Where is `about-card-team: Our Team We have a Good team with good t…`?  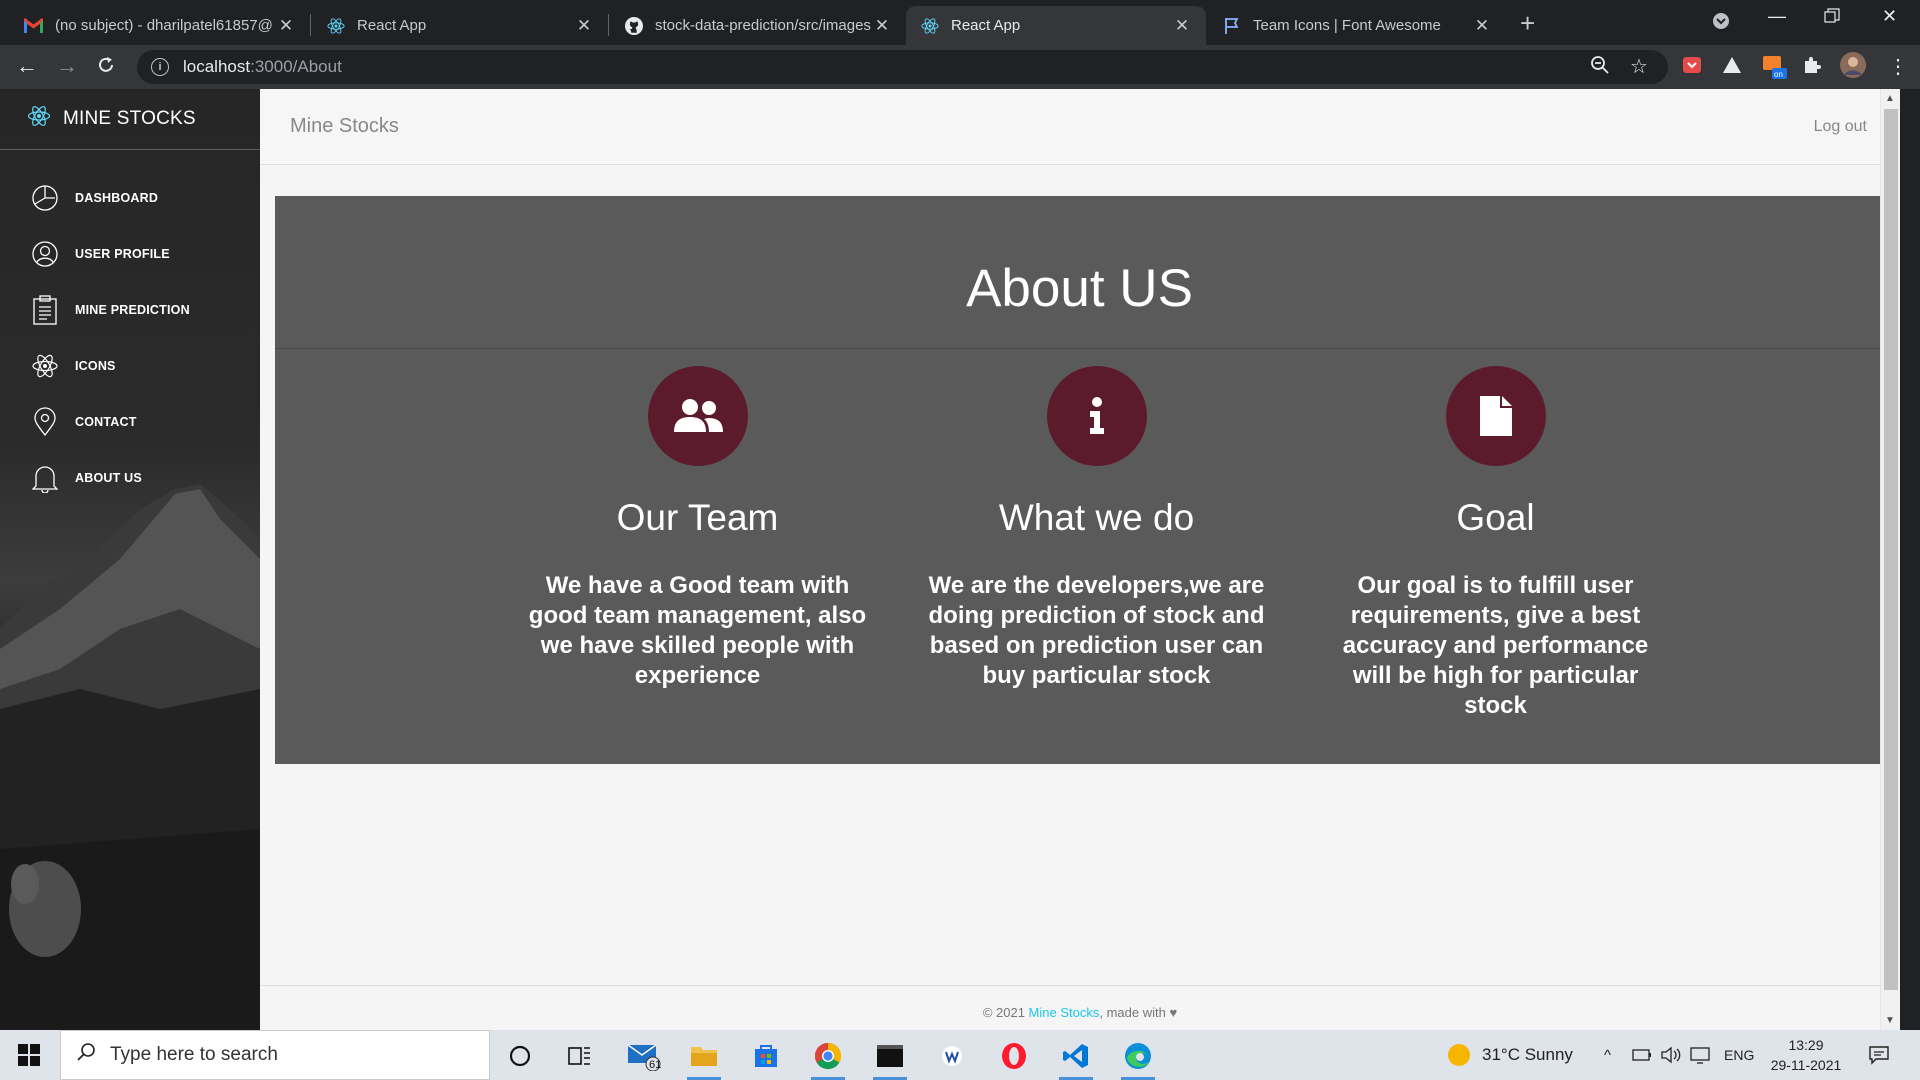 about-card-team: Our Team We have a Good team with good t… is located at coordinates (697, 543).